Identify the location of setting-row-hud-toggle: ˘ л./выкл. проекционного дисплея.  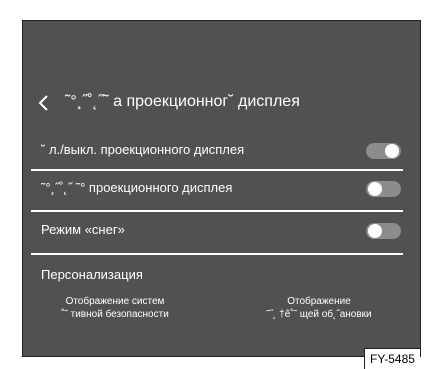
(217, 151).